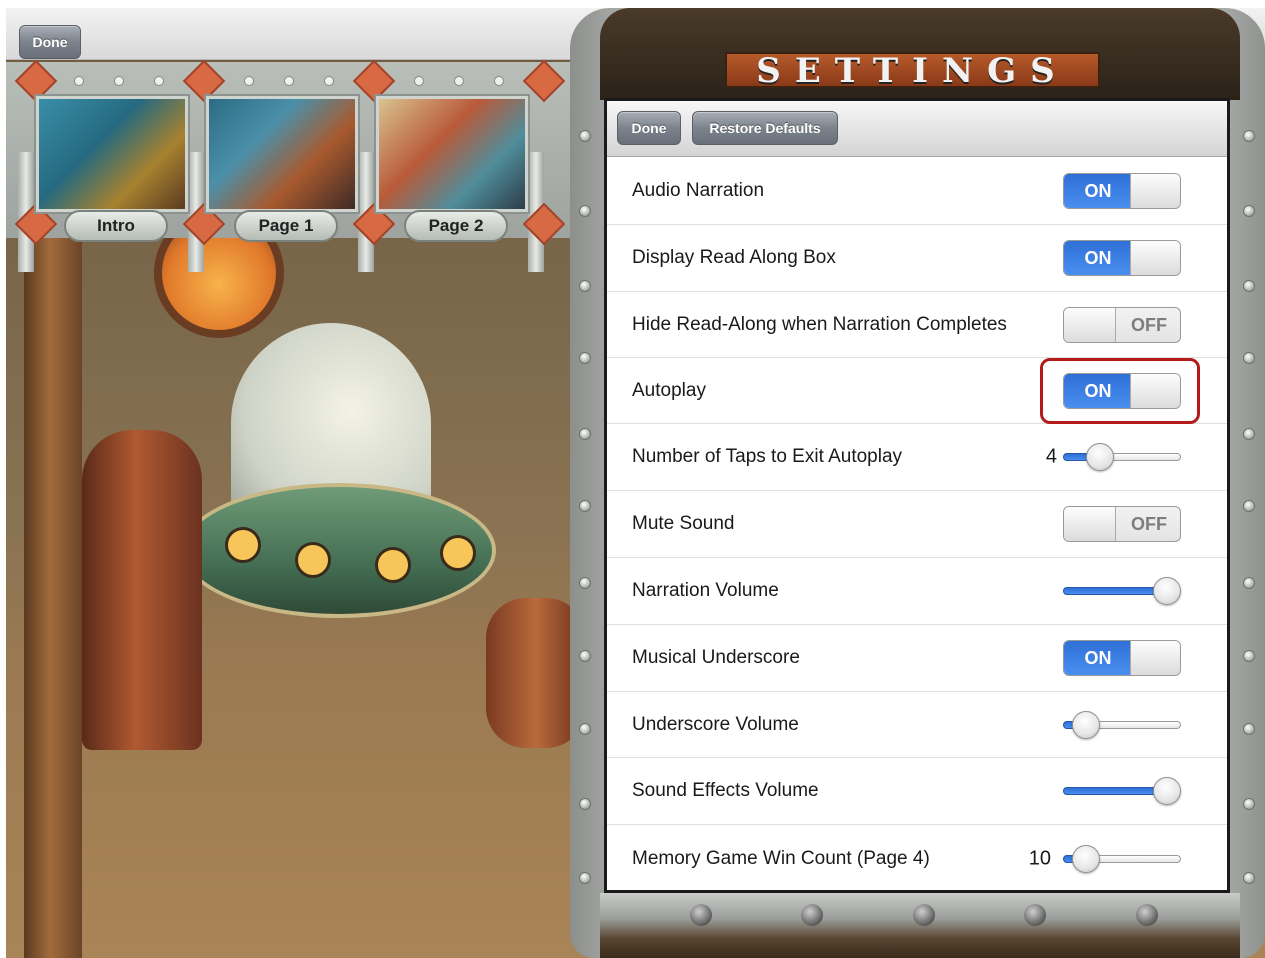  Describe the element at coordinates (698, 190) in the screenshot. I see `setting-label: Audio Narration` at that location.